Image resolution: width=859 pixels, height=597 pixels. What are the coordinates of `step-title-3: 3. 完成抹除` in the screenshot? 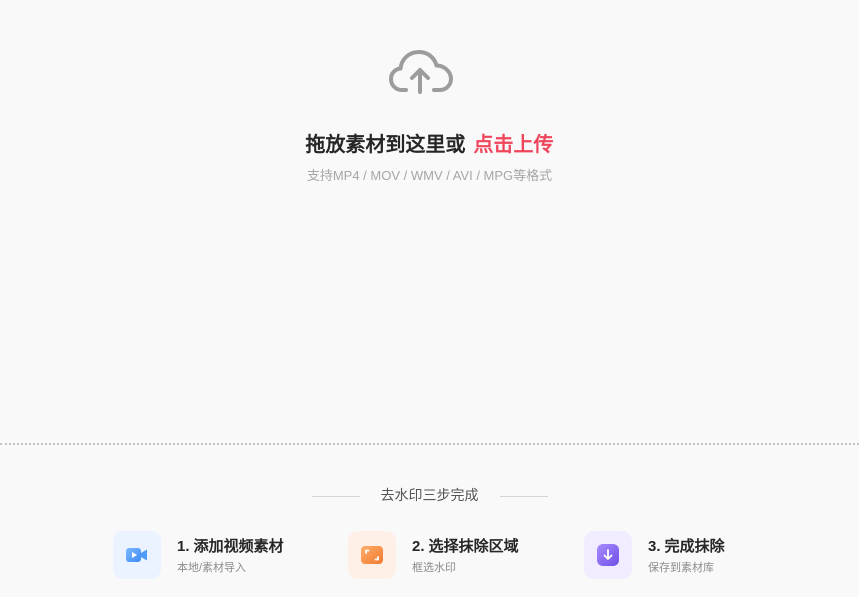 It's located at (686, 546).